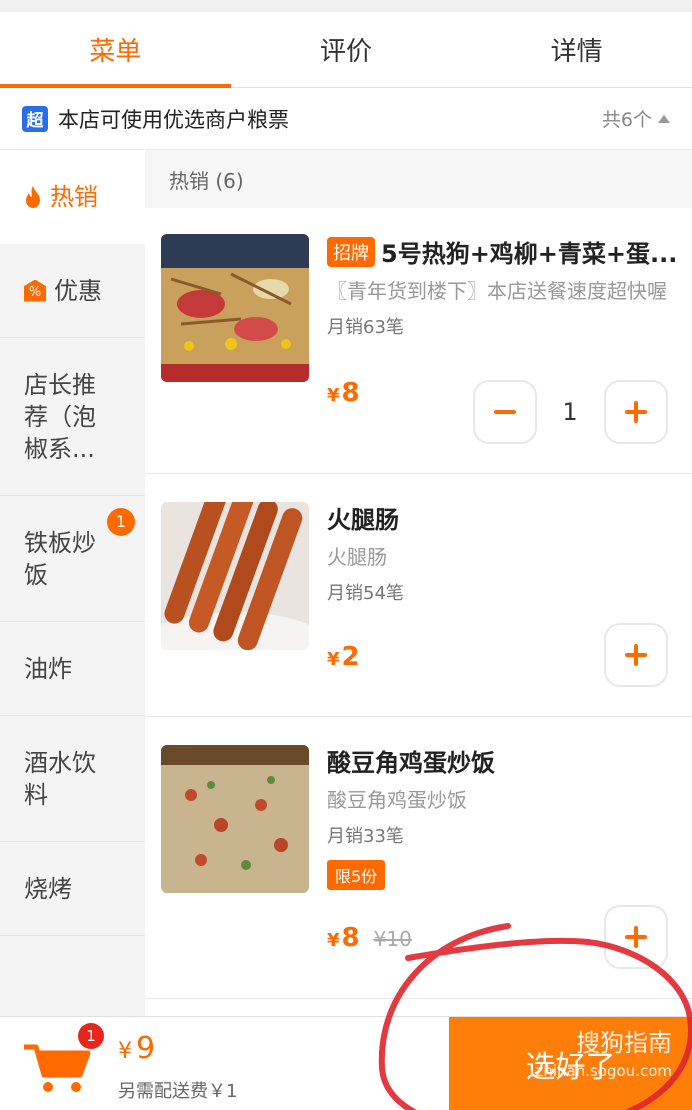 The image size is (692, 1110). I want to click on sidebar-item-label: 优惠, so click(78, 290).